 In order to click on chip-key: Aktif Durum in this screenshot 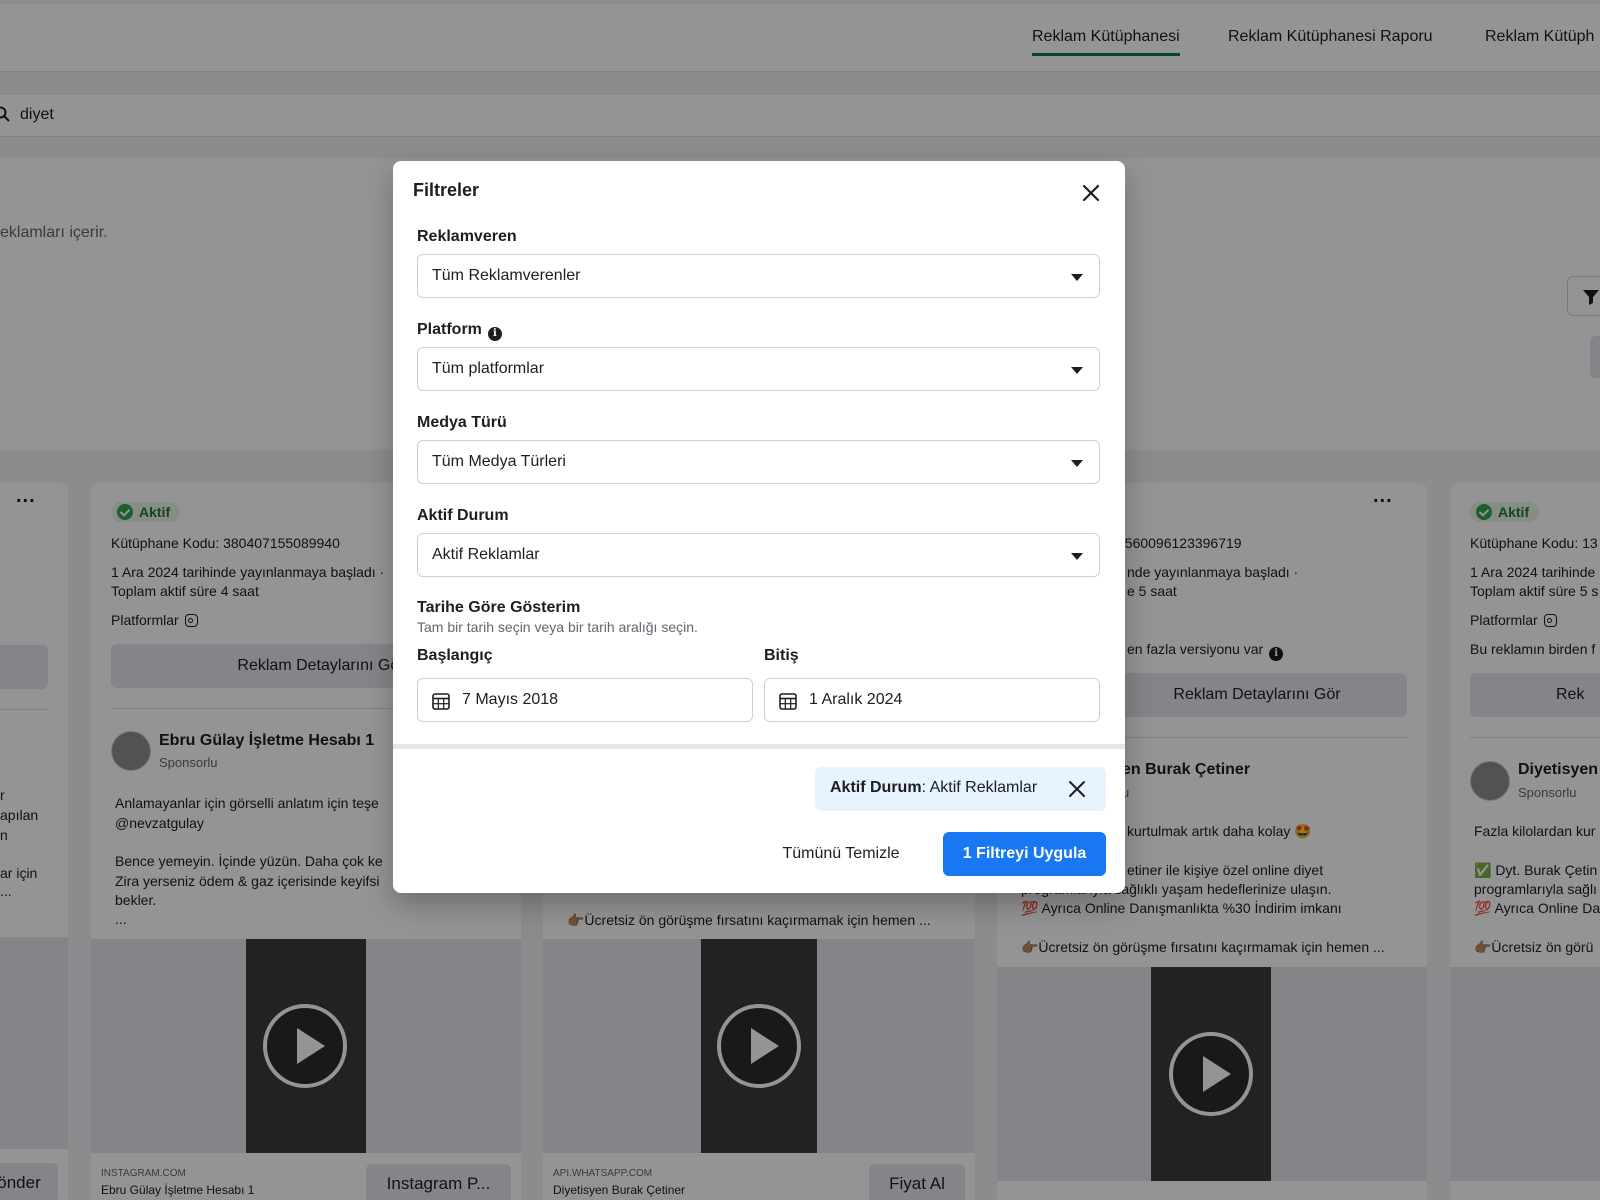, I will do `click(876, 787)`.